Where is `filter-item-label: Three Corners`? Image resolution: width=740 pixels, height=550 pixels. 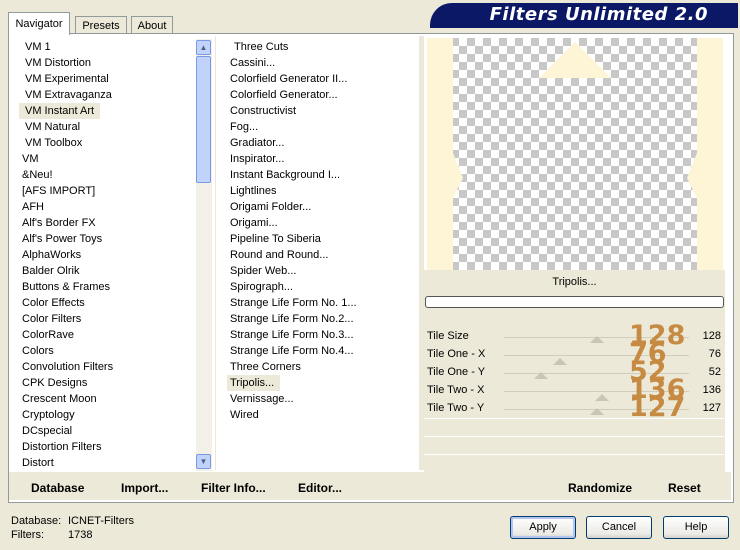 filter-item-label: Three Corners is located at coordinates (265, 367).